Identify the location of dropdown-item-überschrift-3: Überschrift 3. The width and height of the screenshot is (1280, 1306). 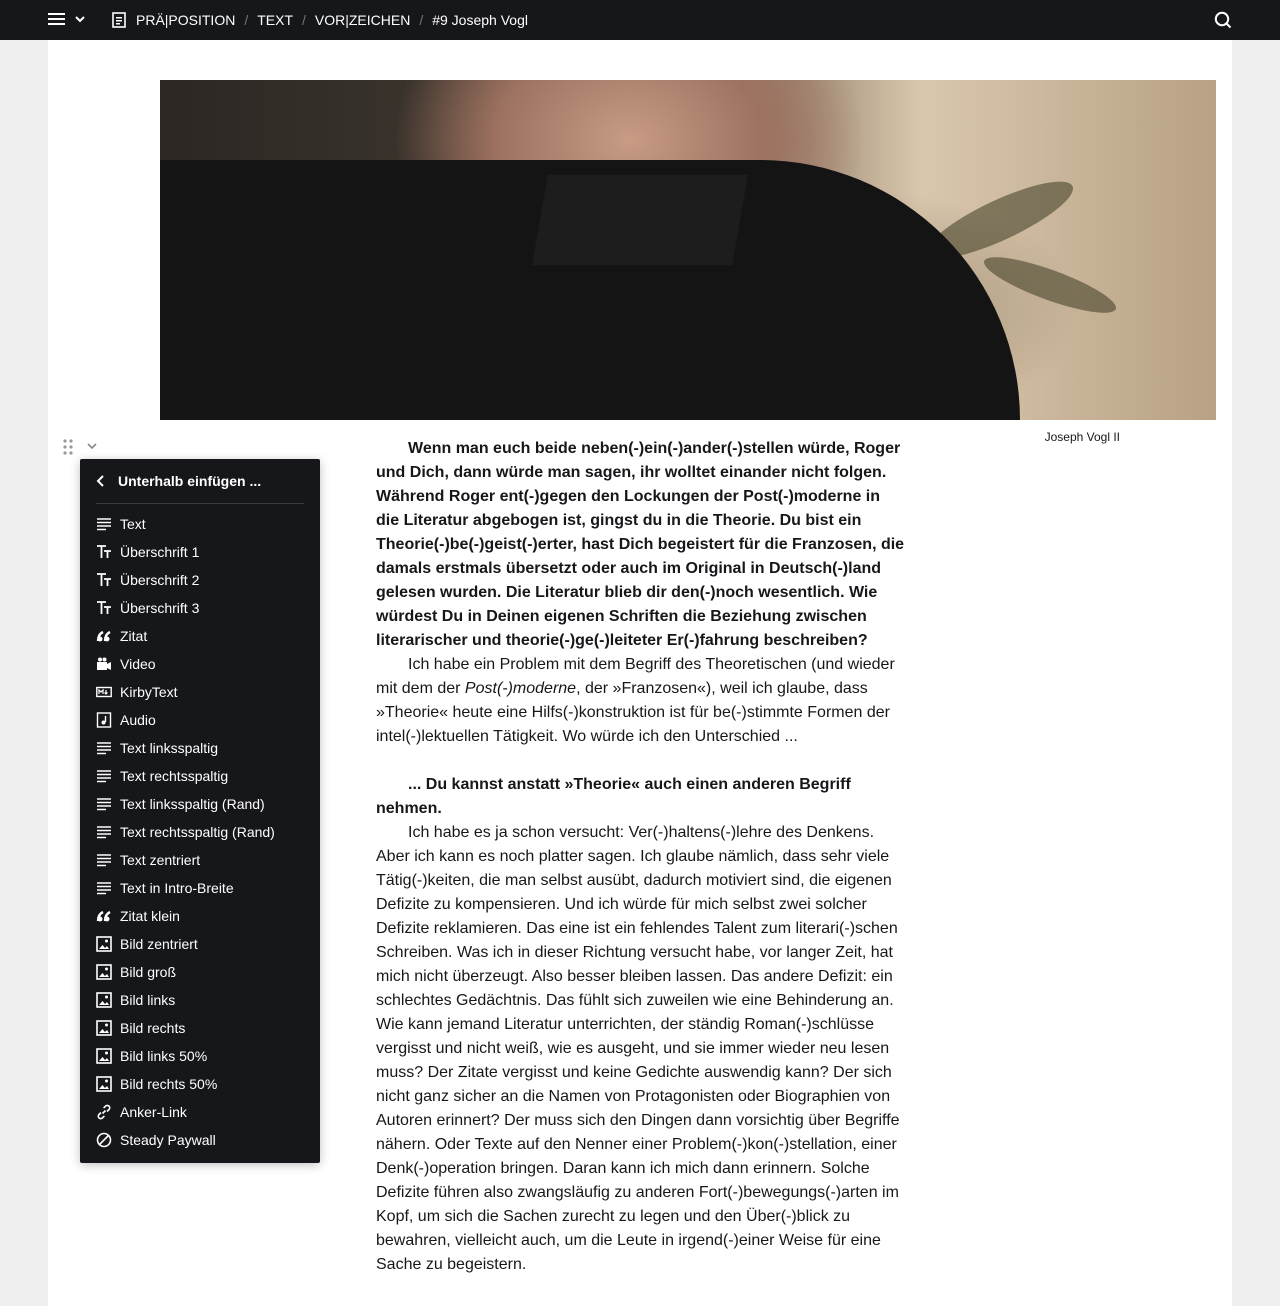
(200, 608).